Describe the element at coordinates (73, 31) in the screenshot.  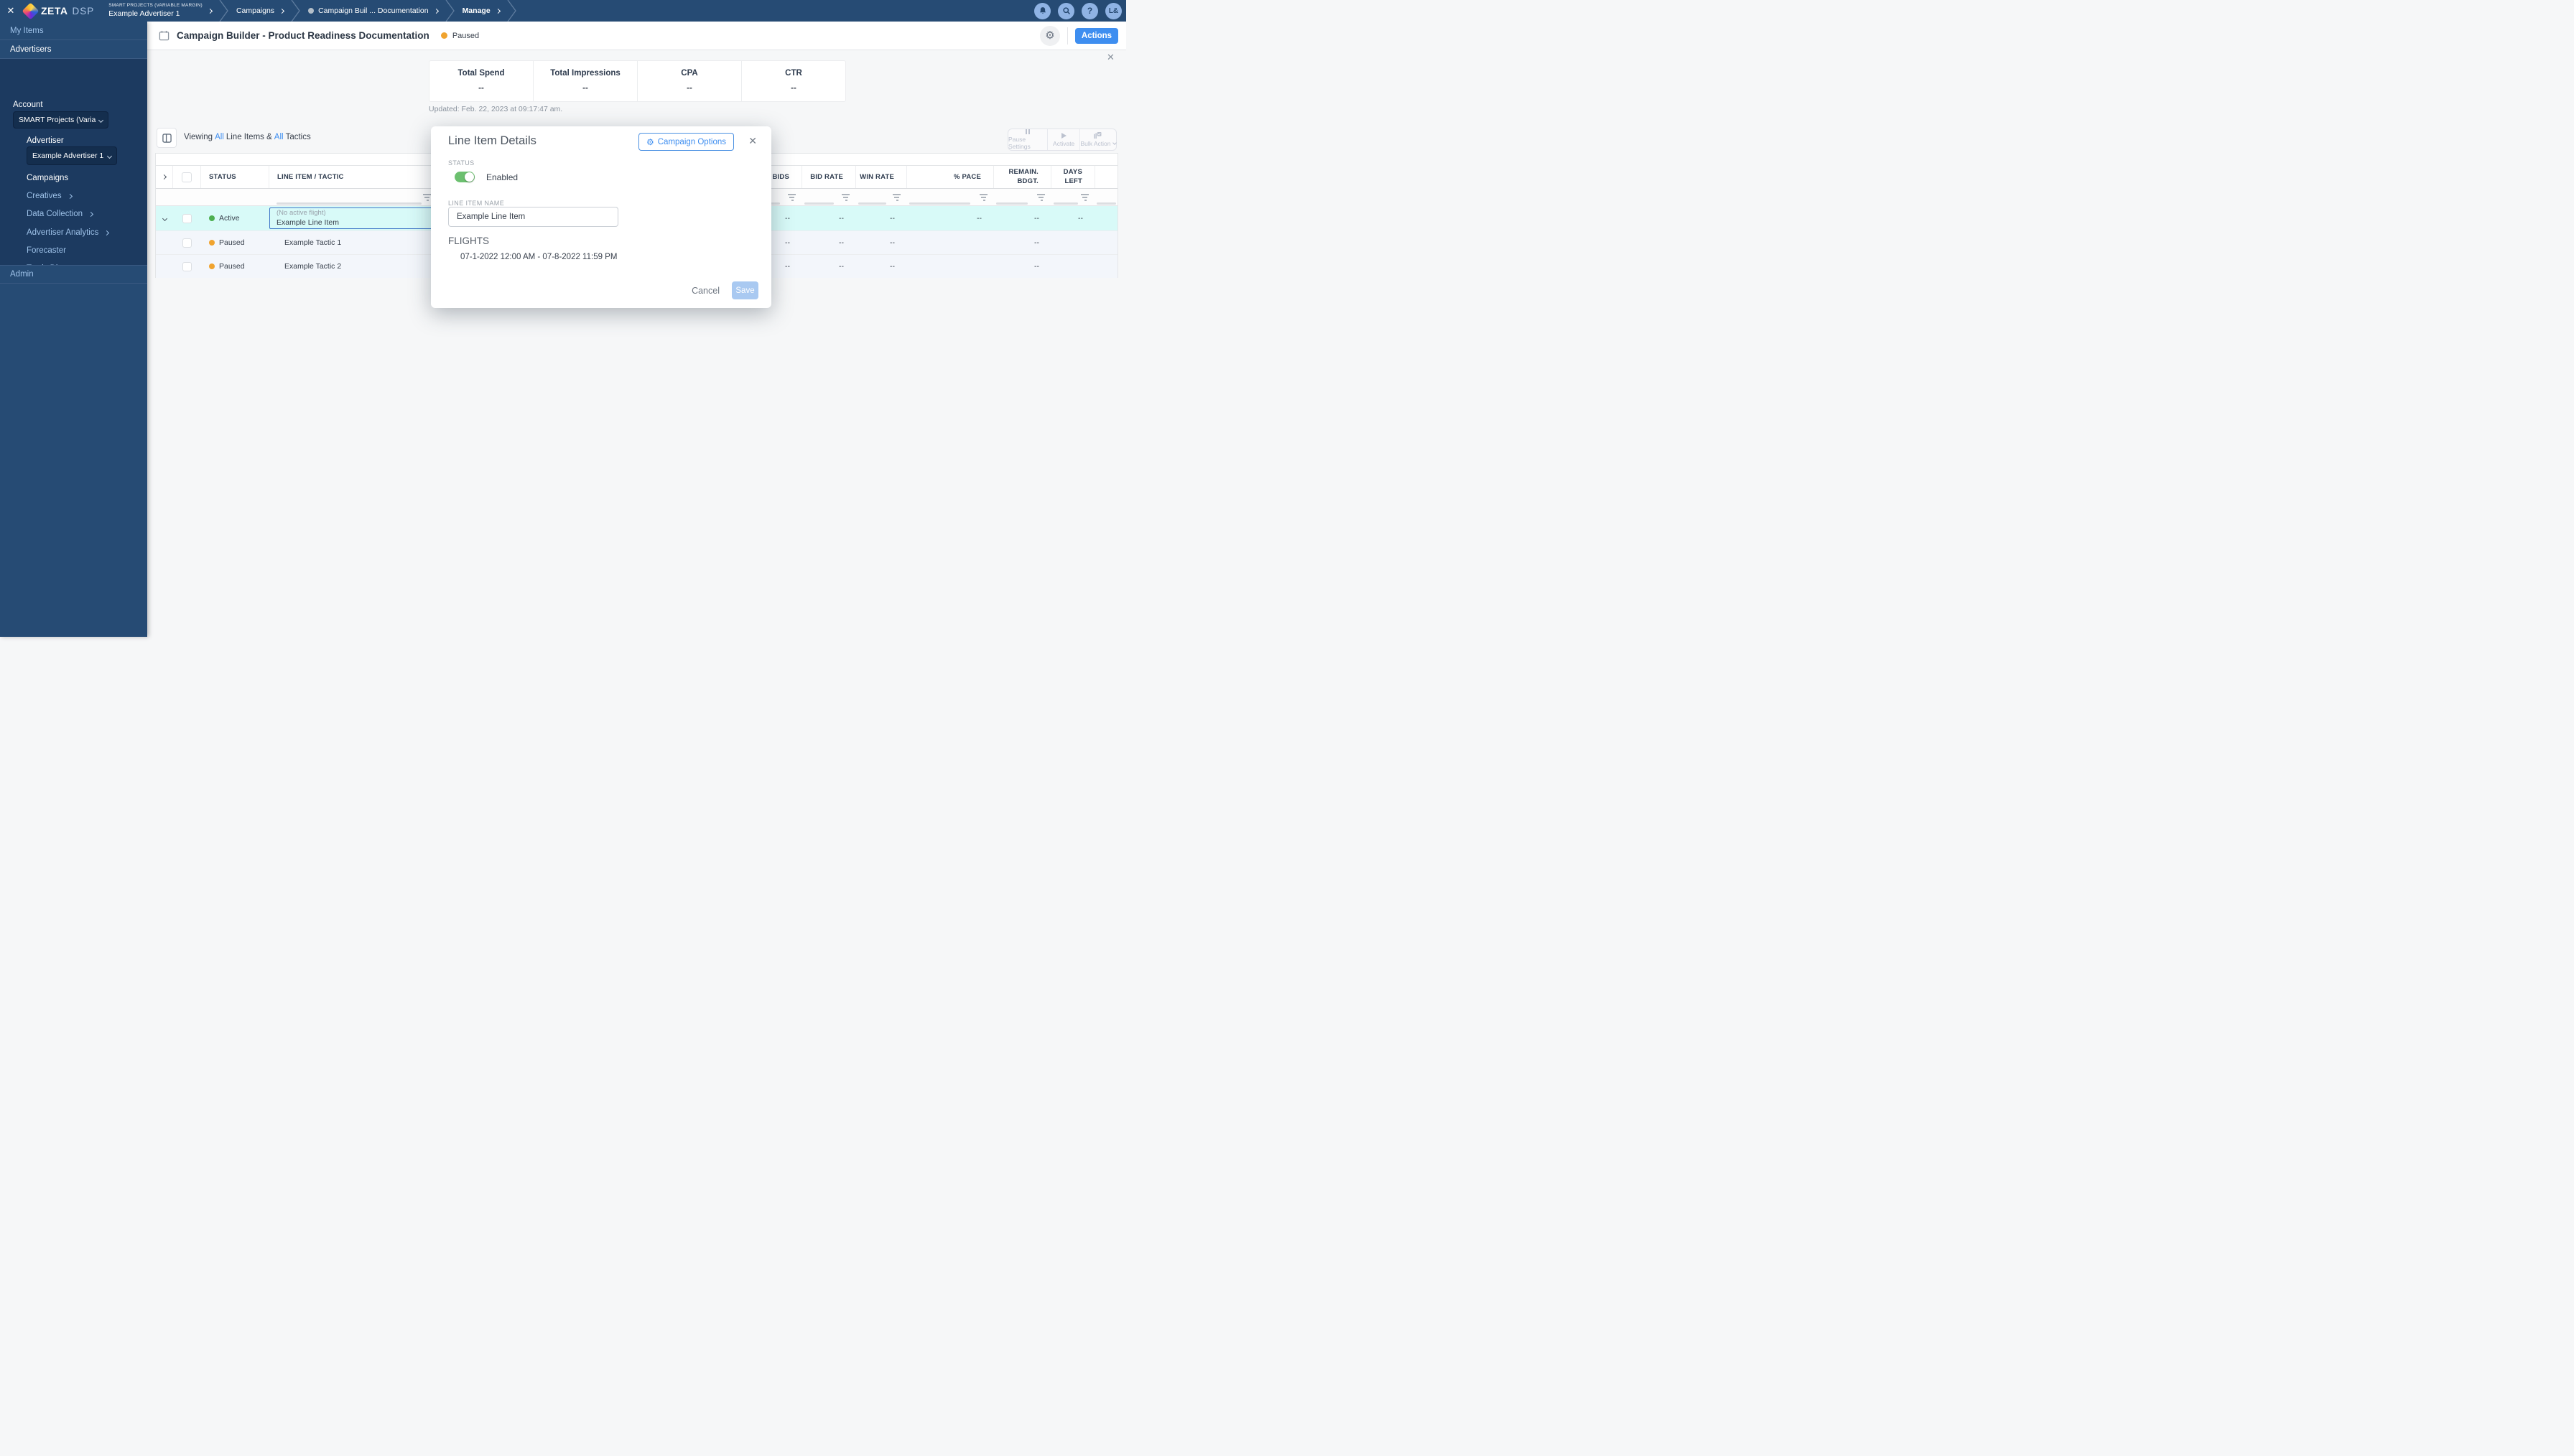
I see `sidebar-item-my-items: My Items` at that location.